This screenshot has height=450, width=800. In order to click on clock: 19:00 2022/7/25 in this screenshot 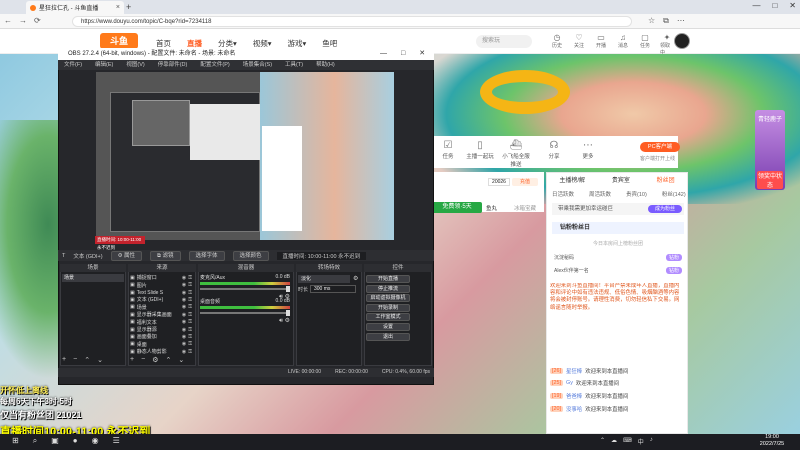, I will do `click(772, 441)`.